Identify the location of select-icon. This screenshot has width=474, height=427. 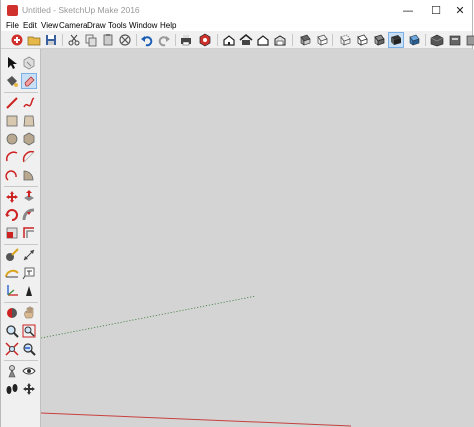
(12, 63).